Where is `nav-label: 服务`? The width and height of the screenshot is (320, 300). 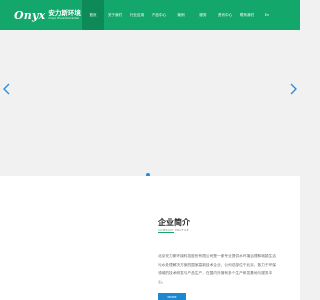 nav-label: 服务 is located at coordinates (203, 14).